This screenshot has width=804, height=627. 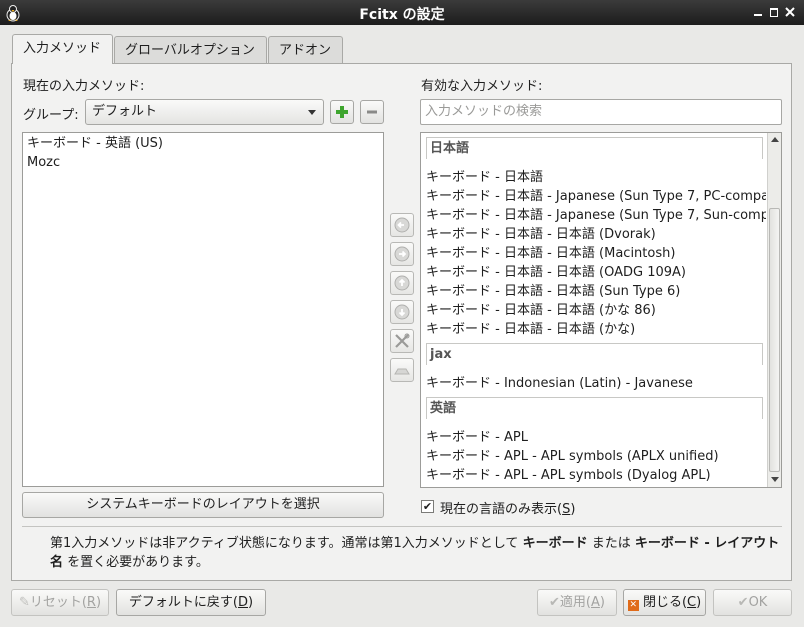 I want to click on info-part: または, so click(x=611, y=543).